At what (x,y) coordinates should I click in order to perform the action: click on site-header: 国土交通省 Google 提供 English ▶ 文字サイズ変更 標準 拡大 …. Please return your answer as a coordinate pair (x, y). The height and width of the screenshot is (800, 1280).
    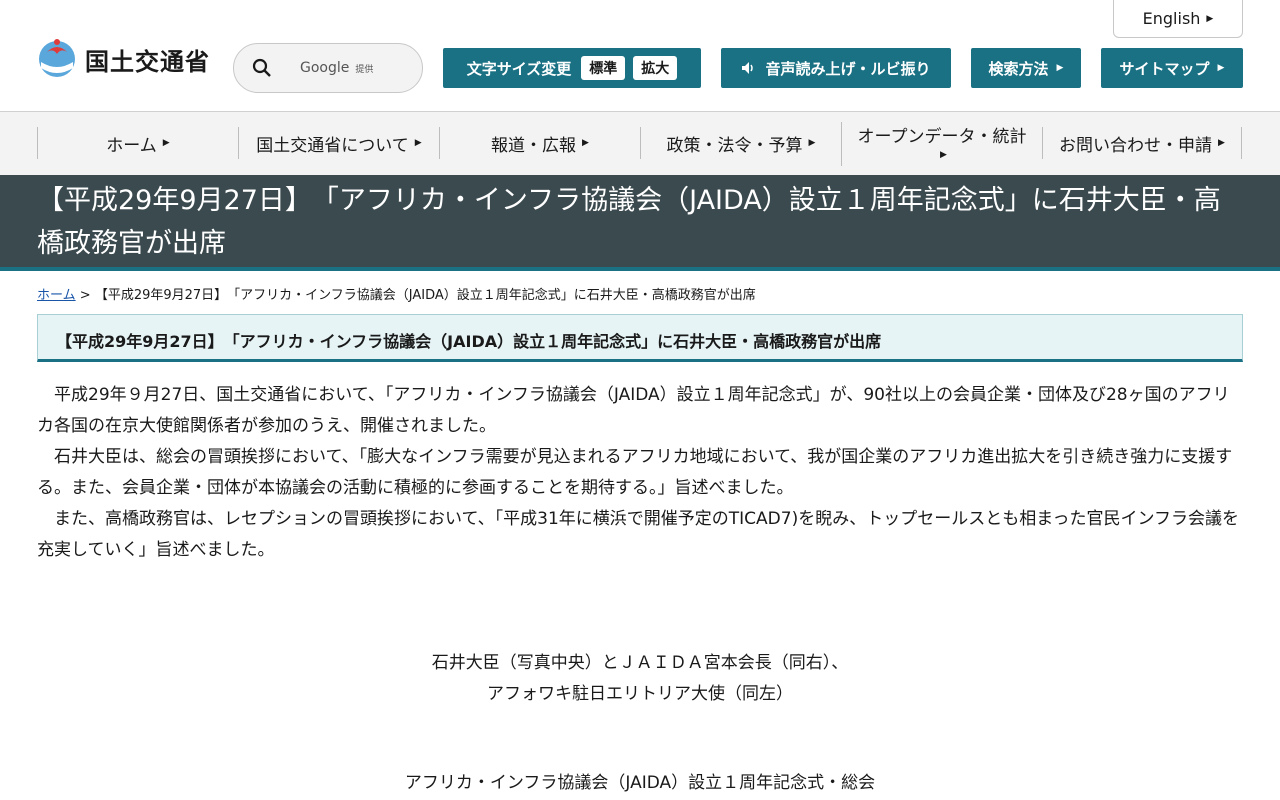
    Looking at the image, I should click on (640, 56).